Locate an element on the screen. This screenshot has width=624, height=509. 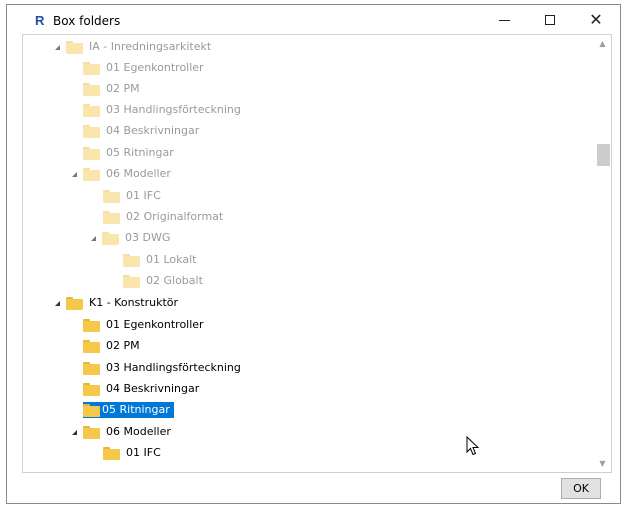
tree-item-ia-06-modeller: 06 Modeller is located at coordinates (120, 174).